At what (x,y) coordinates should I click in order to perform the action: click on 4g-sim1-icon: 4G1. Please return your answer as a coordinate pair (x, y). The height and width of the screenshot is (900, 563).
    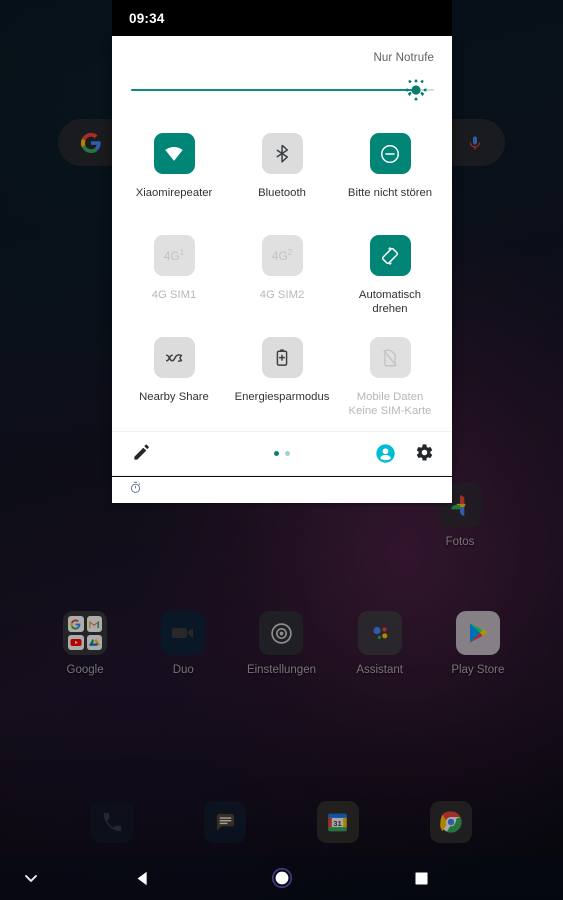
    Looking at the image, I should click on (174, 255).